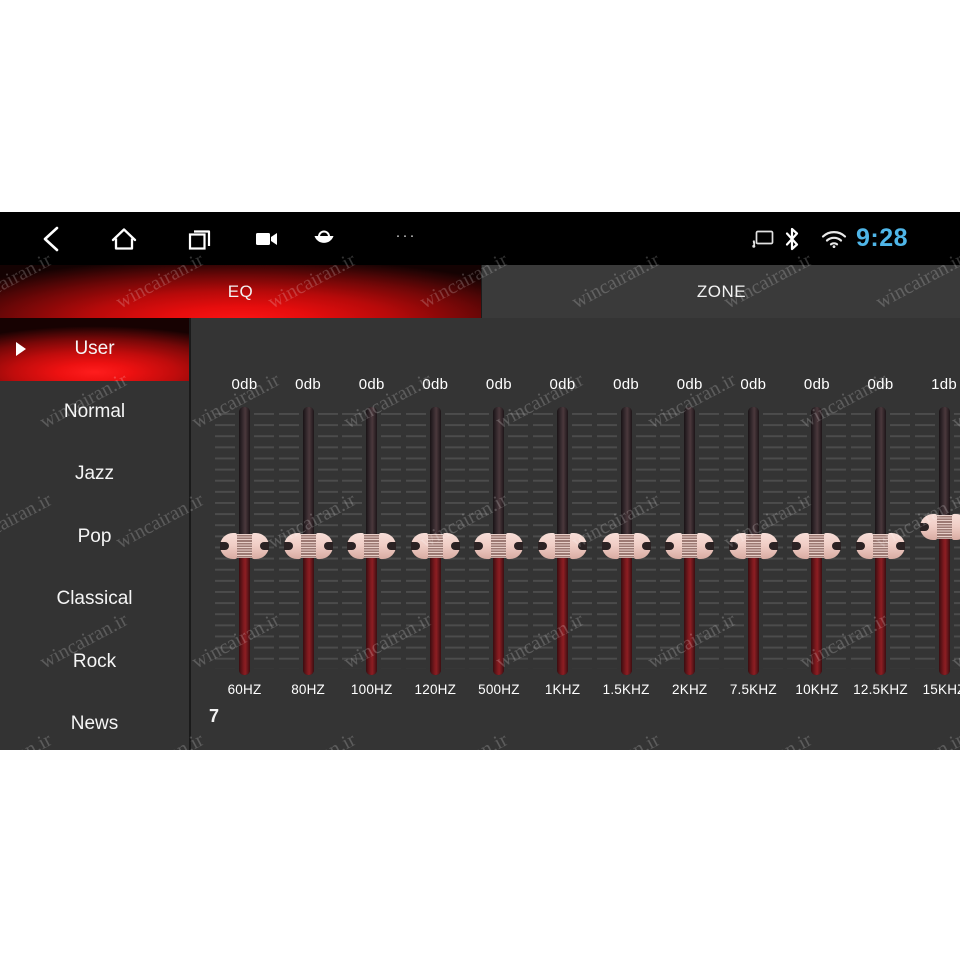  What do you see at coordinates (52, 238) in the screenshot?
I see `back-icon` at bounding box center [52, 238].